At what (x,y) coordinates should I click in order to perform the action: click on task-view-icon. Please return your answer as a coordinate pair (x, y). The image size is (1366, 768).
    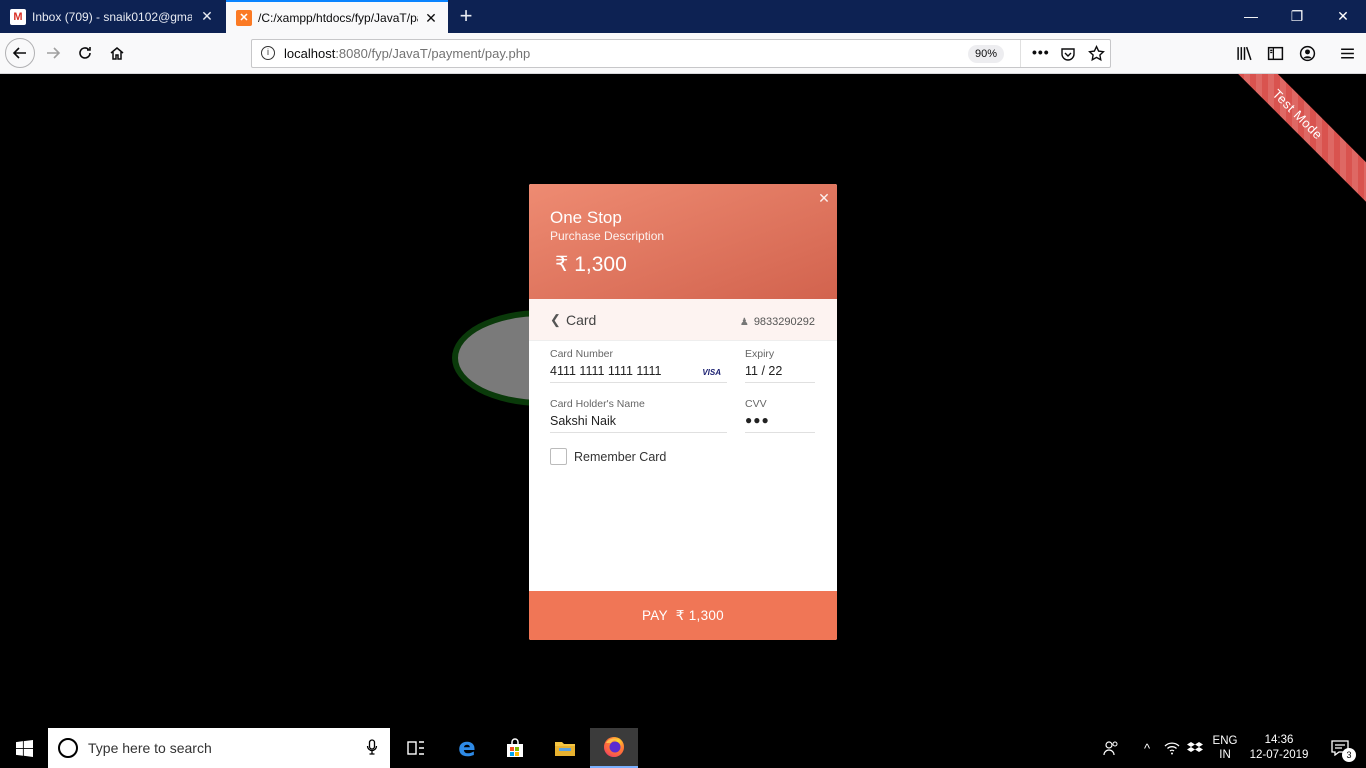
    Looking at the image, I should click on (415, 748).